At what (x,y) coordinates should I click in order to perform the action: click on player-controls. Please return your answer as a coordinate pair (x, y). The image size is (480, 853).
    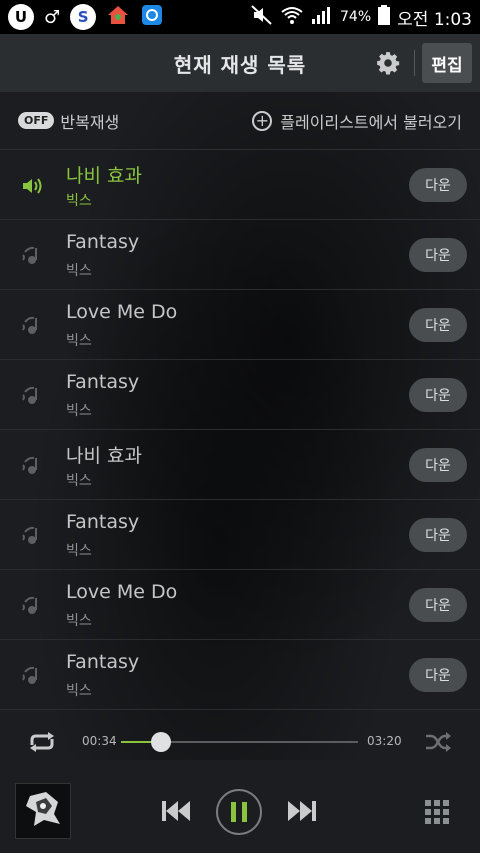
    Looking at the image, I should click on (240, 812).